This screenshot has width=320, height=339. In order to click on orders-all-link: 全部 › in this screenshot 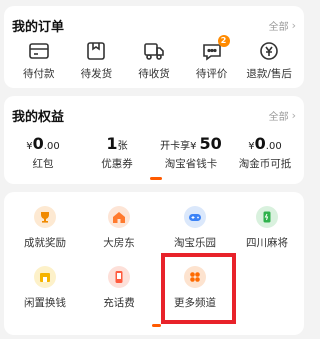, I will do `click(282, 25)`.